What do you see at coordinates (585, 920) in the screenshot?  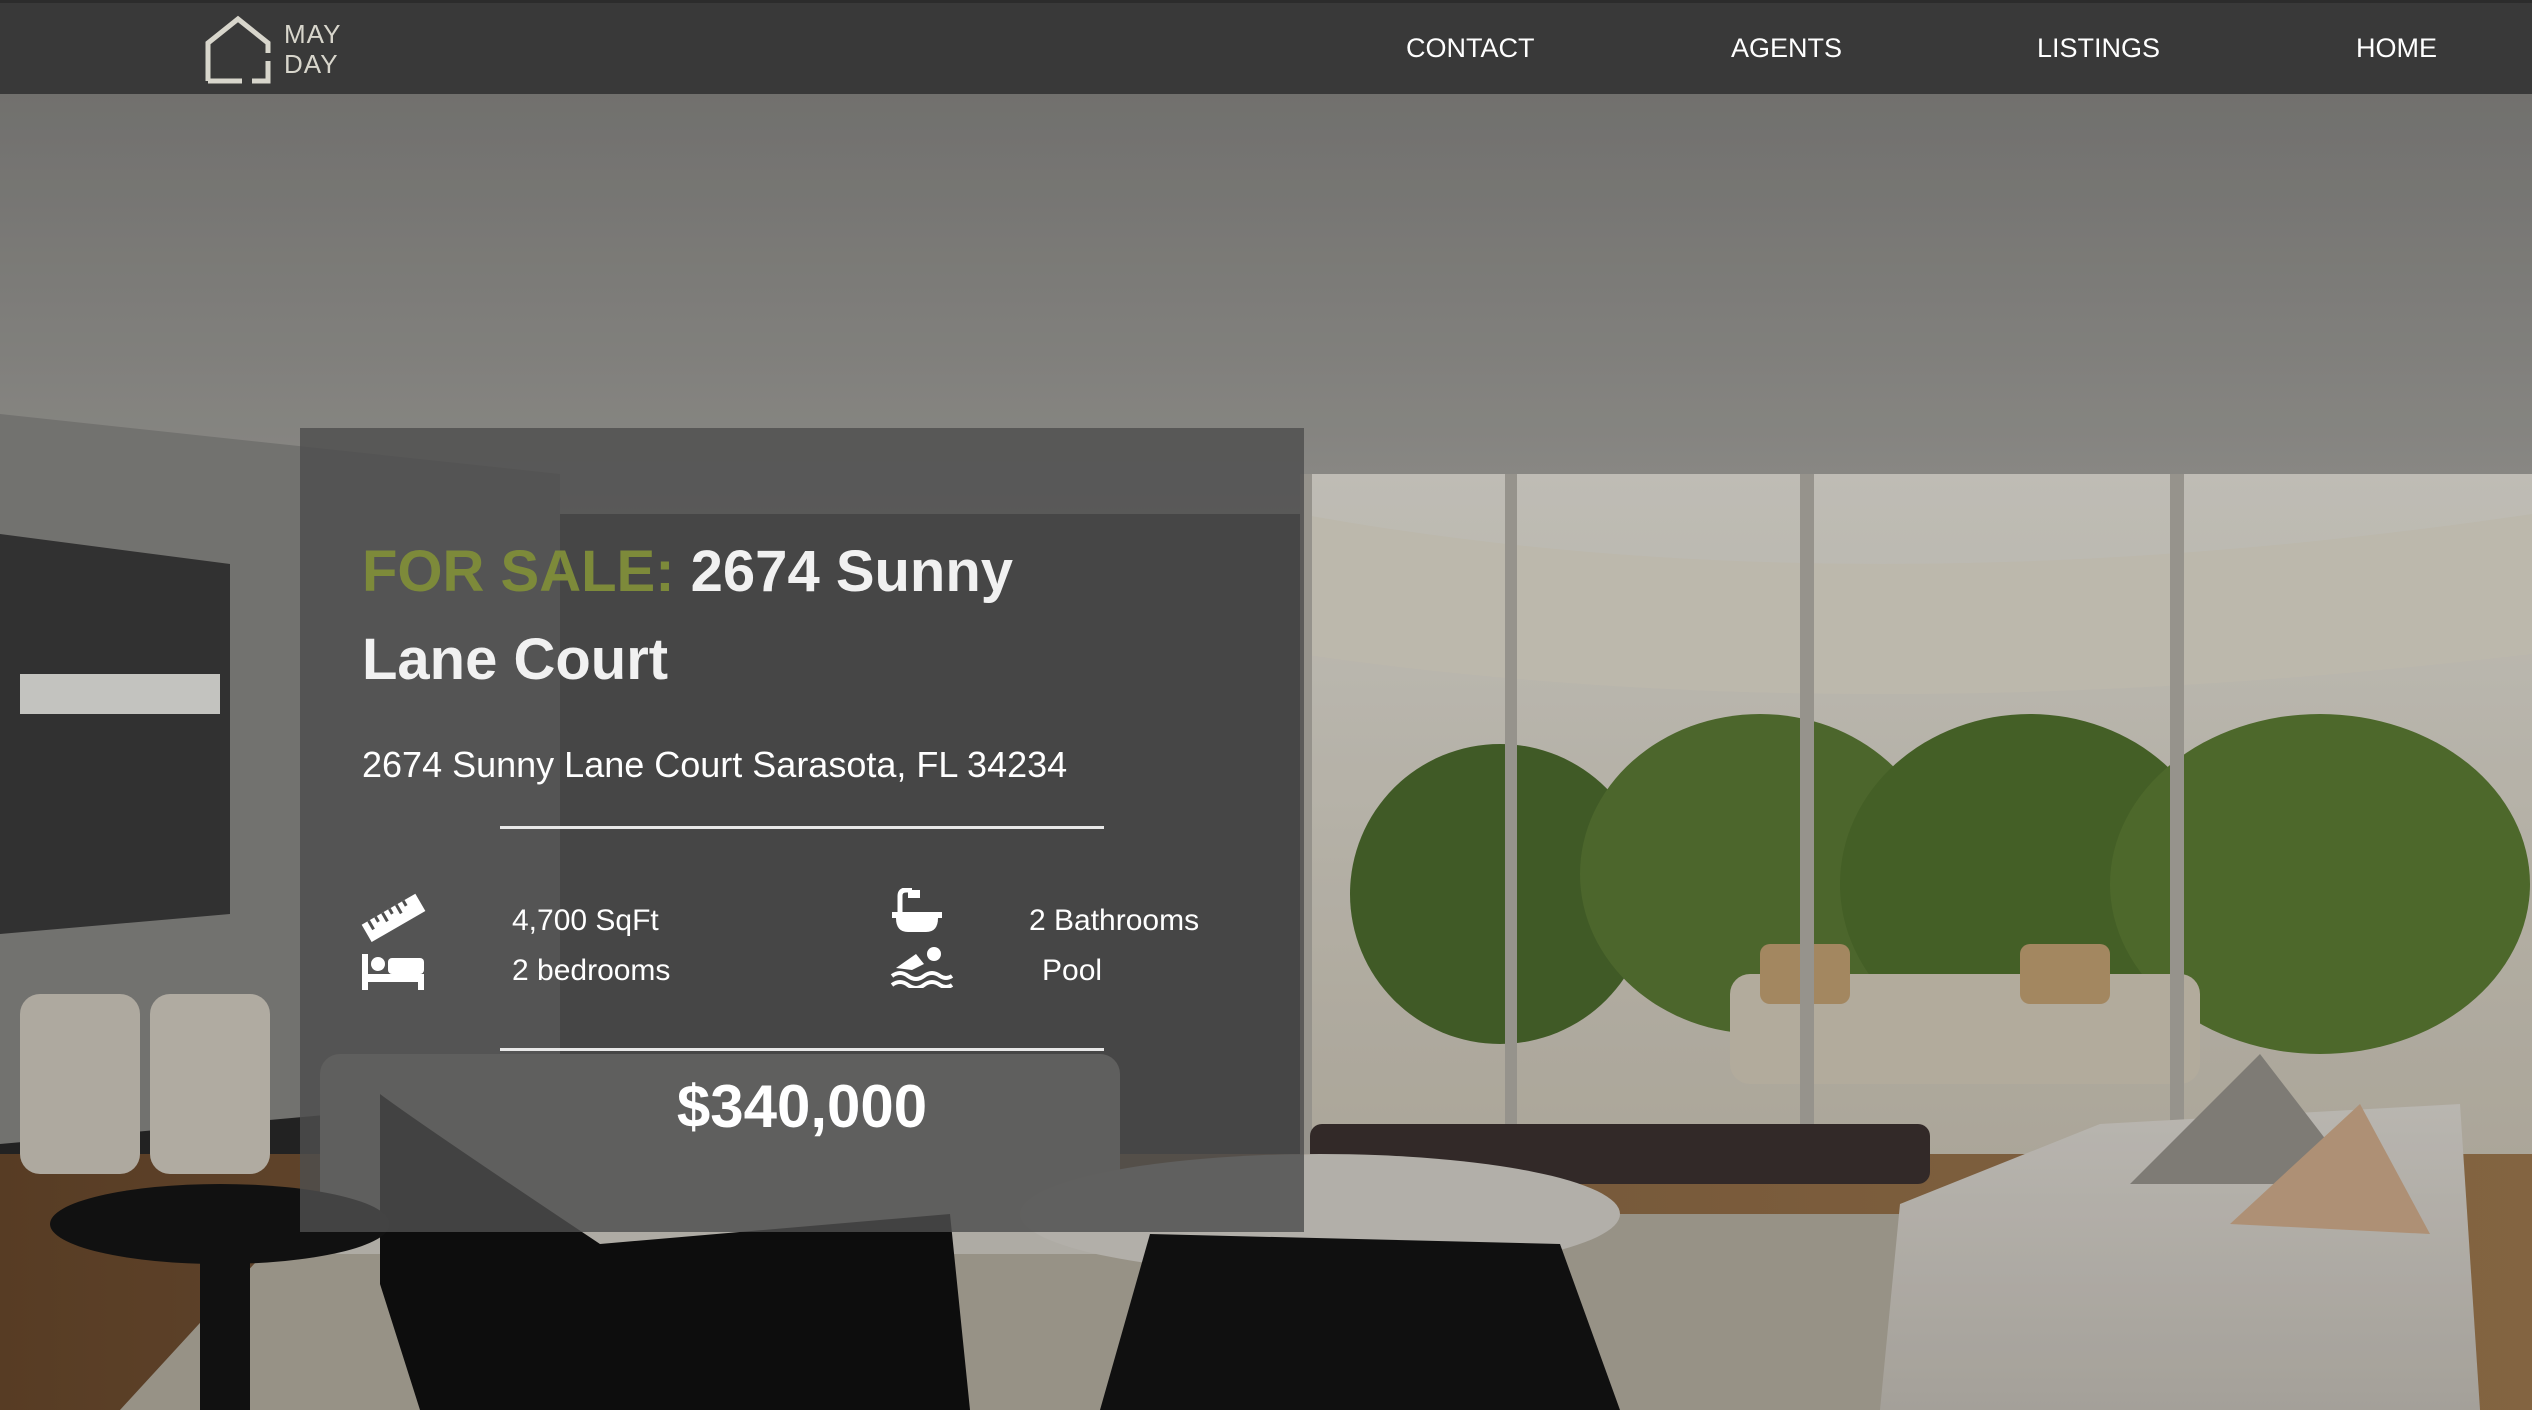 I see `sqft-value: 4,700 SqFt` at bounding box center [585, 920].